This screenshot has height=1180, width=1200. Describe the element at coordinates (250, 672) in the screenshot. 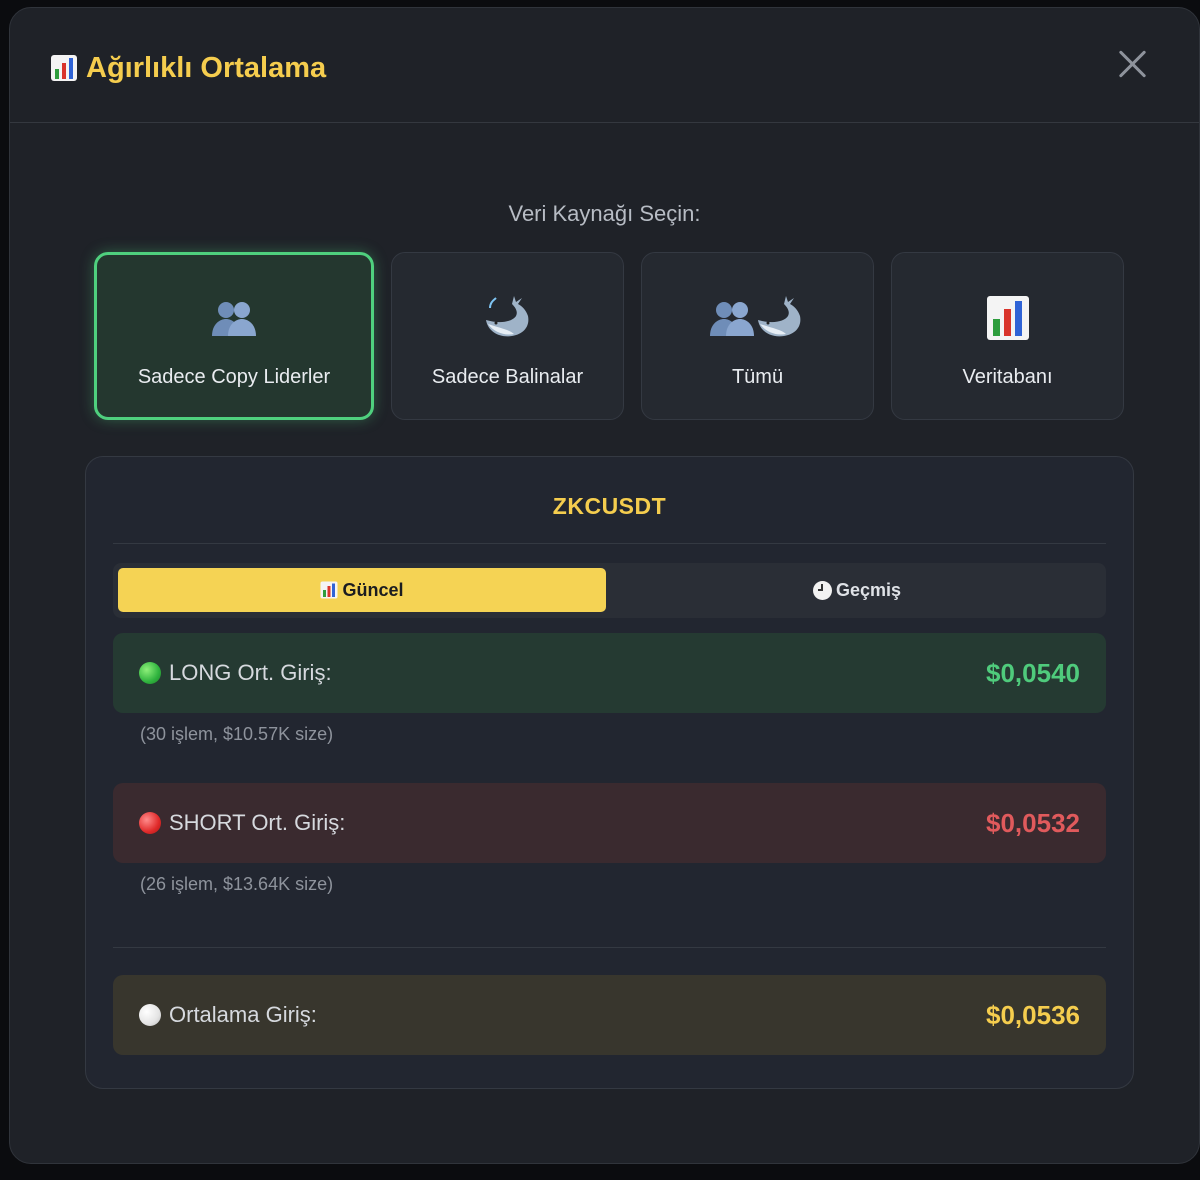

I see `long-label: LONG Ort. Giriş:` at that location.